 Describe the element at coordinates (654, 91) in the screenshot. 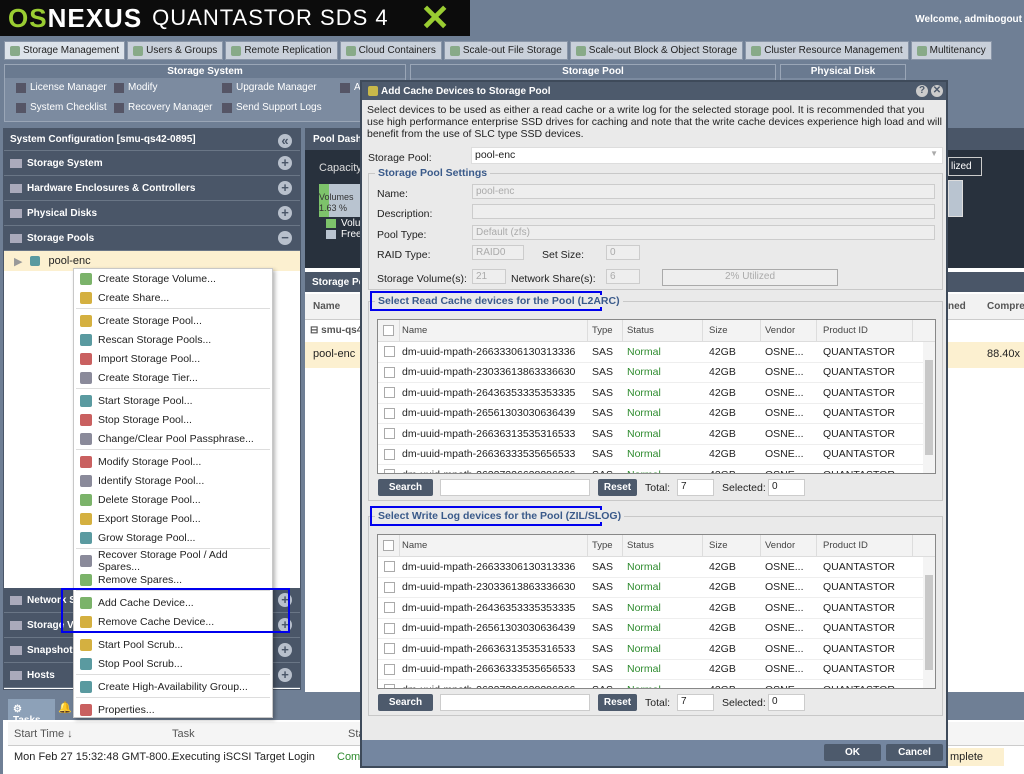

I see `dialog-titlebar: Add Cache Devices to Storage Pool ? ✕` at that location.